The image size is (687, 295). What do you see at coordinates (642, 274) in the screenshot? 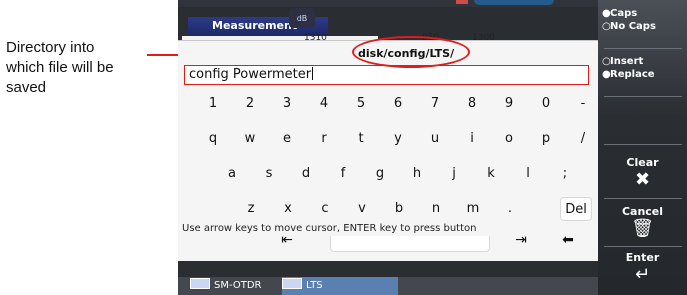
I see `enter-icon: ↵` at bounding box center [642, 274].